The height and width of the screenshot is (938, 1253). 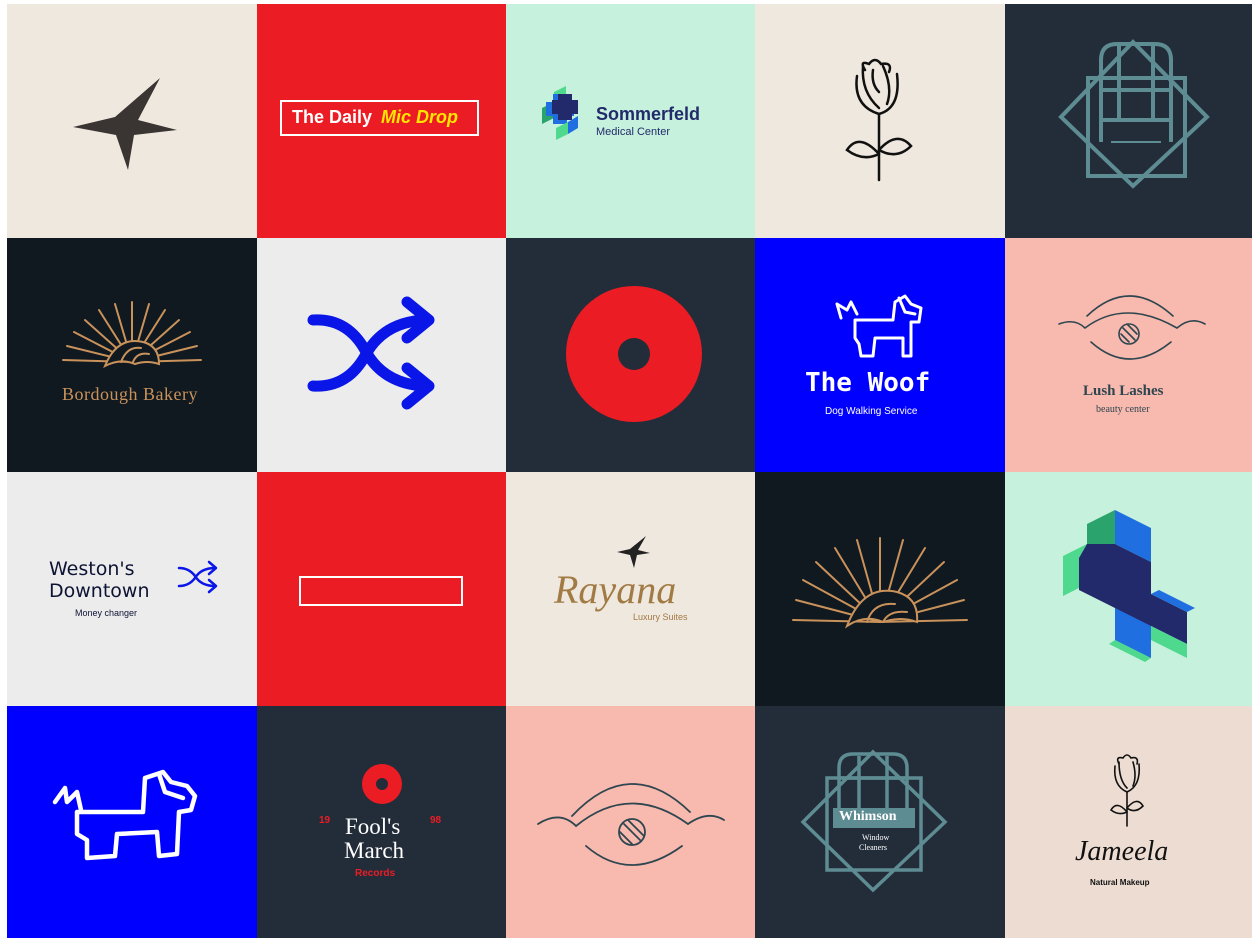 I want to click on tile-red-ring, so click(x=630, y=355).